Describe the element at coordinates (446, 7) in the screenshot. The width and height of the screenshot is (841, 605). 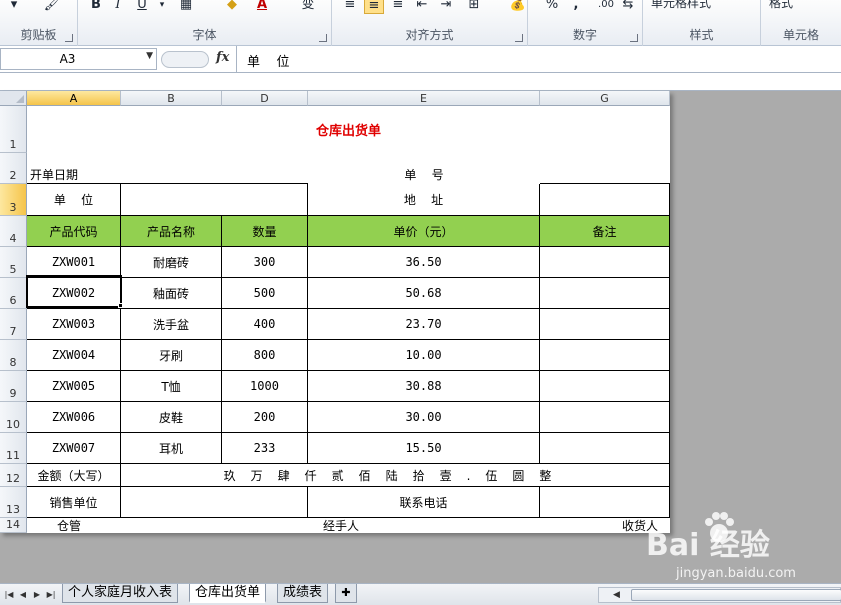
I see `increase-indent-icon: ⇥` at that location.